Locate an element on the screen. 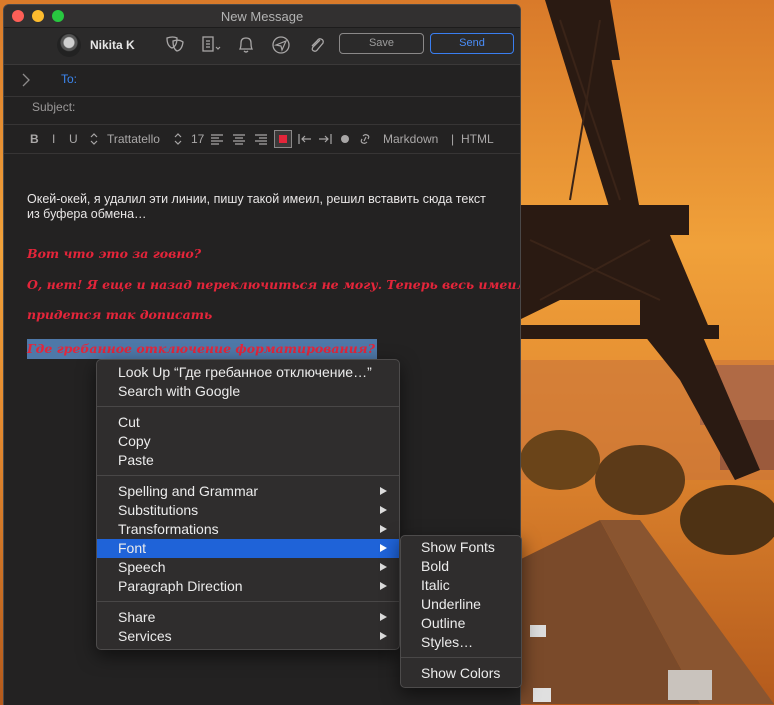 This screenshot has height=705, width=774. subject-row: Subject: is located at coordinates (262, 109).